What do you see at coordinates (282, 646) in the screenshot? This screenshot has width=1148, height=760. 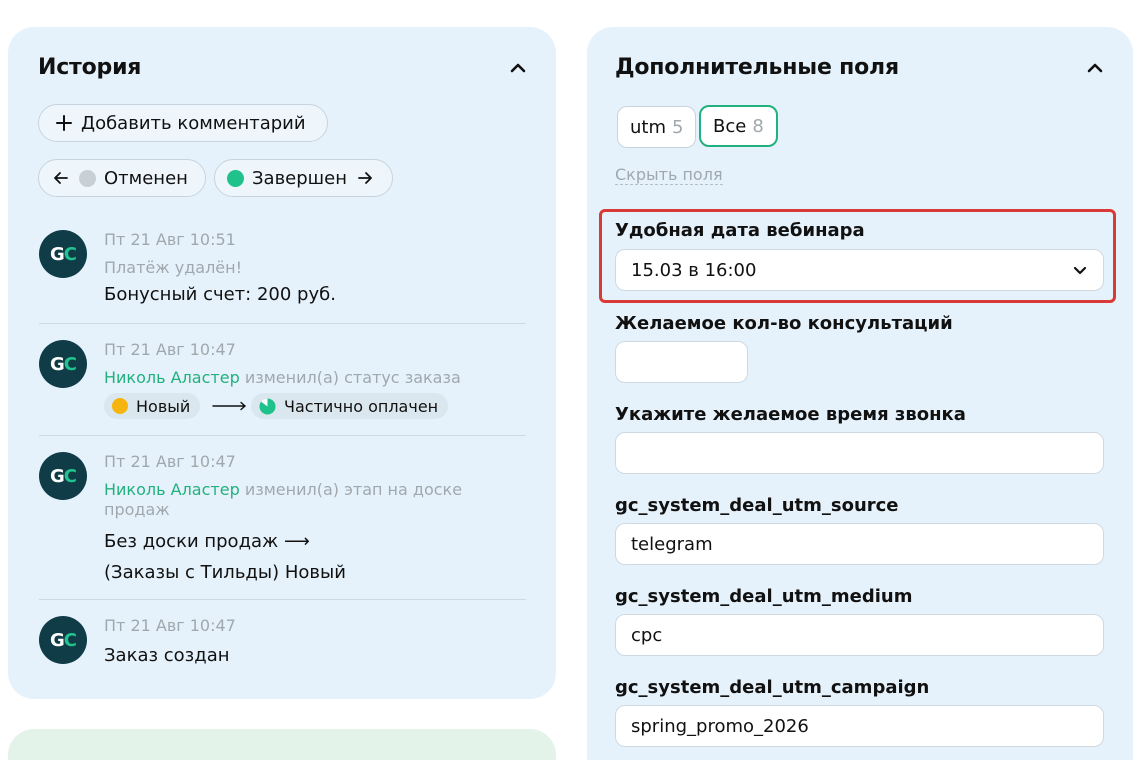 I see `history-entry: GC Пт 21 Авг 10:47 Заказ создан` at bounding box center [282, 646].